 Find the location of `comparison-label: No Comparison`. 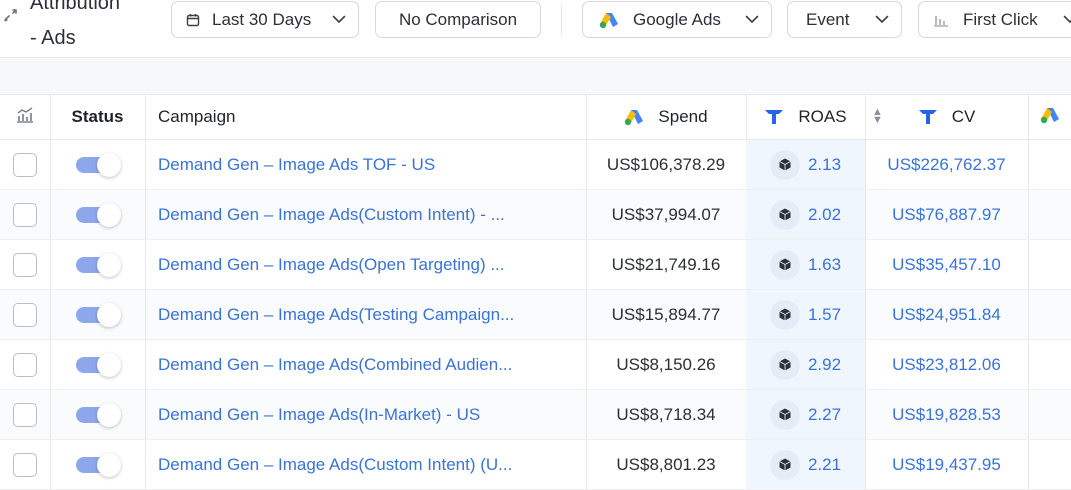

comparison-label: No Comparison is located at coordinates (458, 19).